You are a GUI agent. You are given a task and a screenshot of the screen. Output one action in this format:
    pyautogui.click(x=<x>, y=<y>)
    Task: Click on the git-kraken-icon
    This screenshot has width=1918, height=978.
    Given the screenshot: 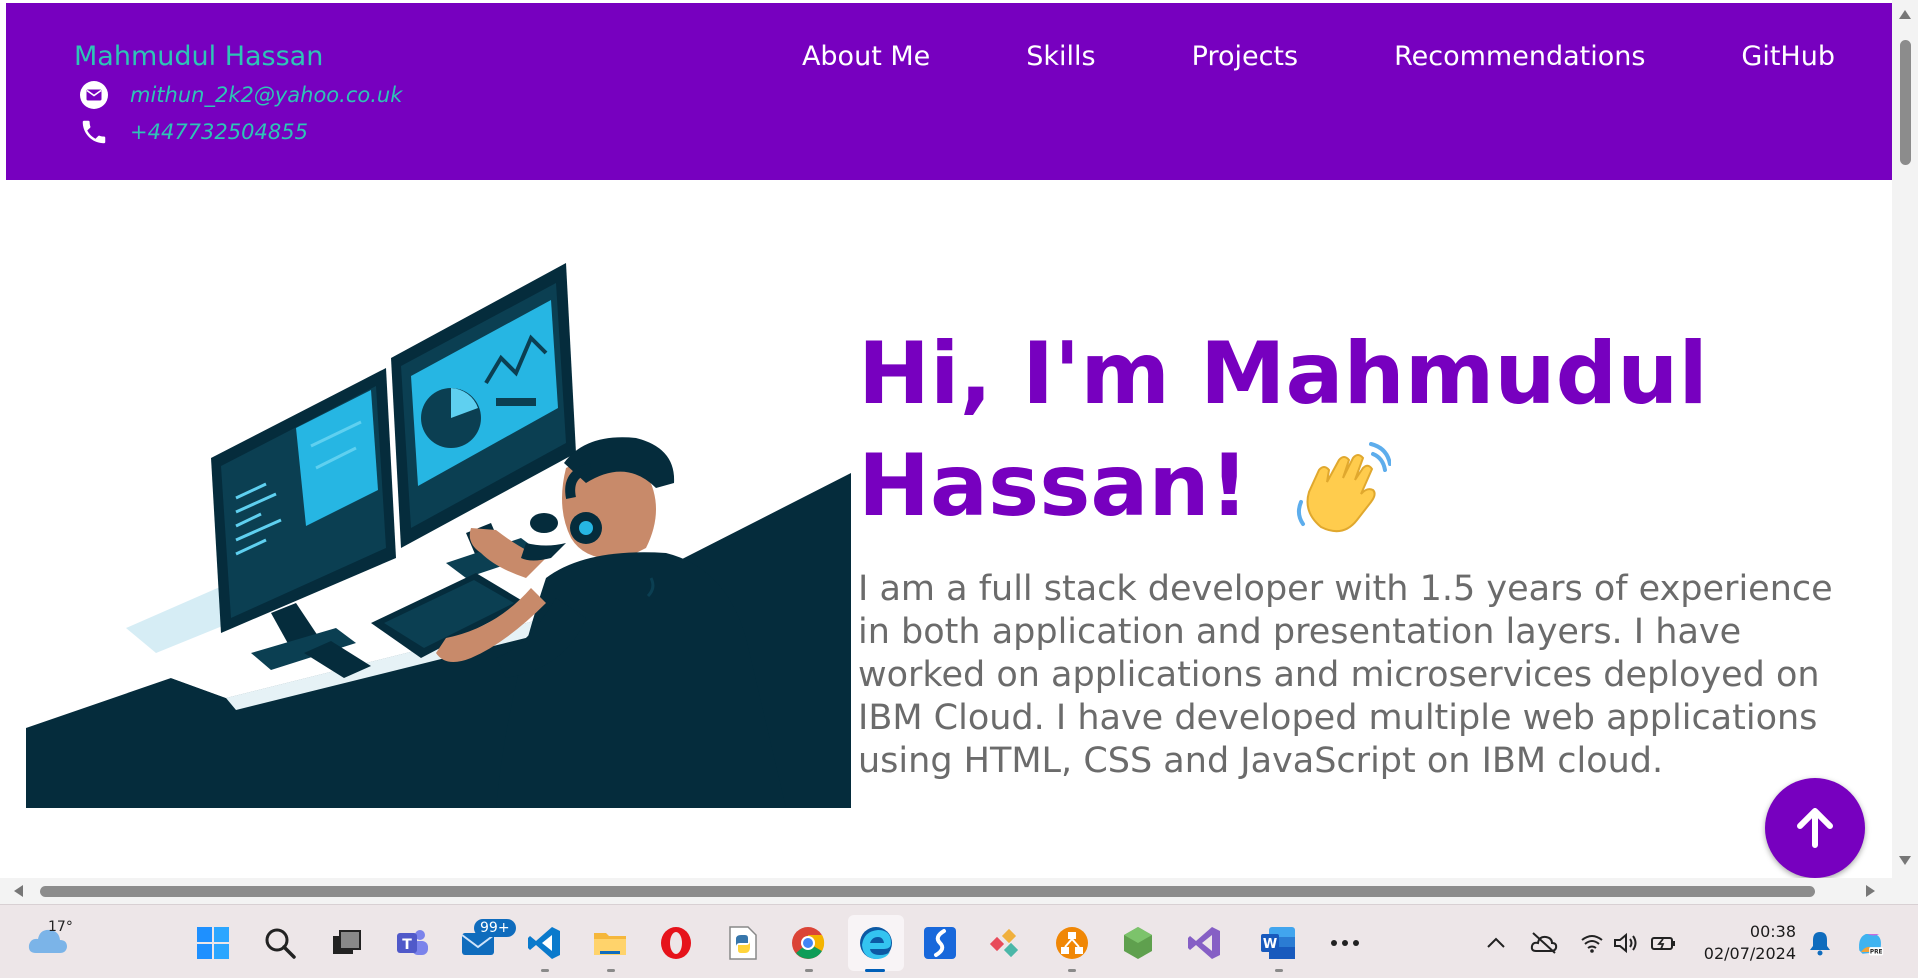 What is the action you would take?
    pyautogui.click(x=1006, y=943)
    